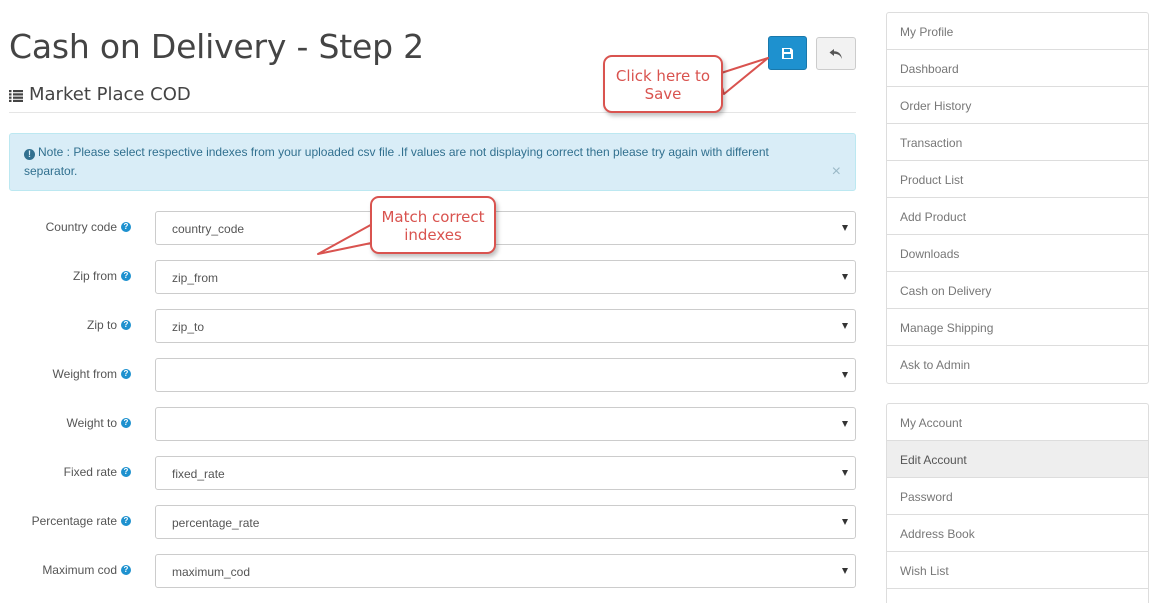  I want to click on field-label: Zip to?, so click(109, 325).